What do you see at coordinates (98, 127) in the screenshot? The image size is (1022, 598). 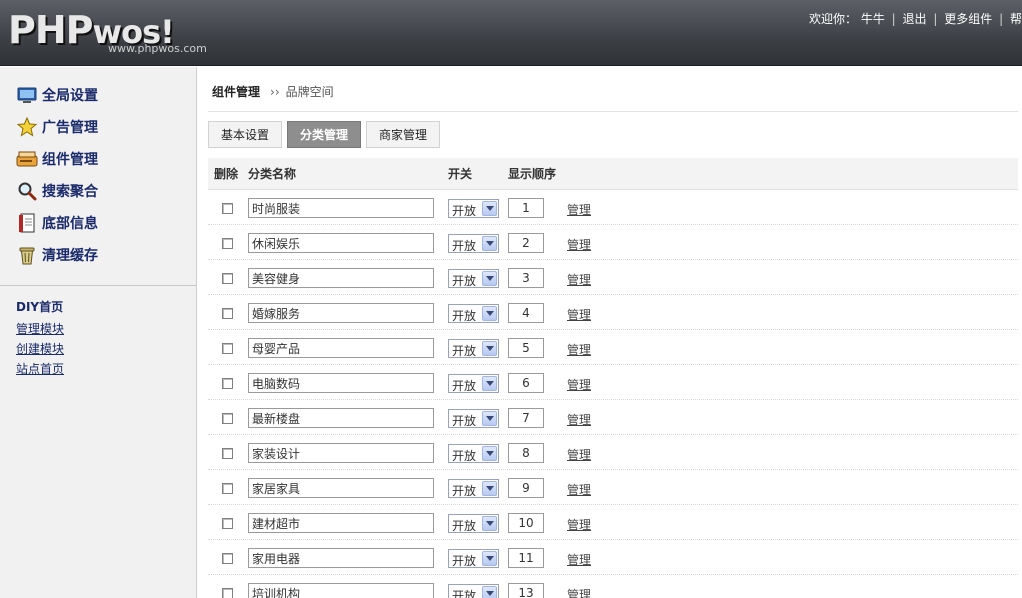 I see `sidebar-item-ad-management: 广告管理` at bounding box center [98, 127].